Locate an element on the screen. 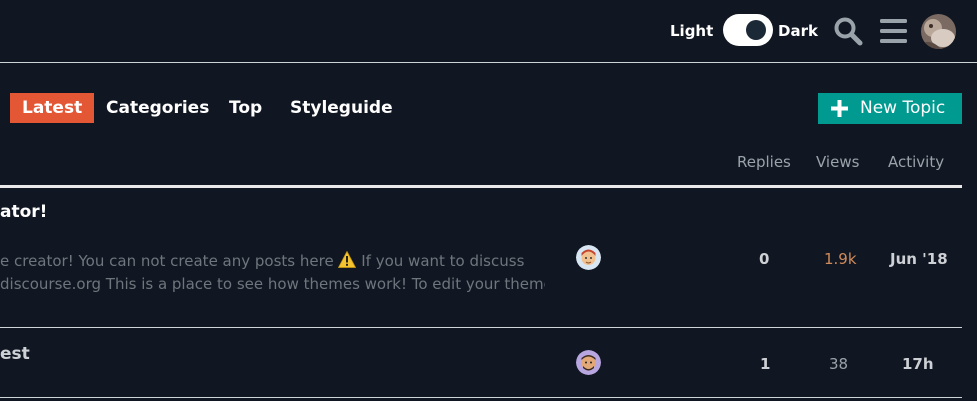 The height and width of the screenshot is (401, 977). theme-toggle is located at coordinates (748, 30).